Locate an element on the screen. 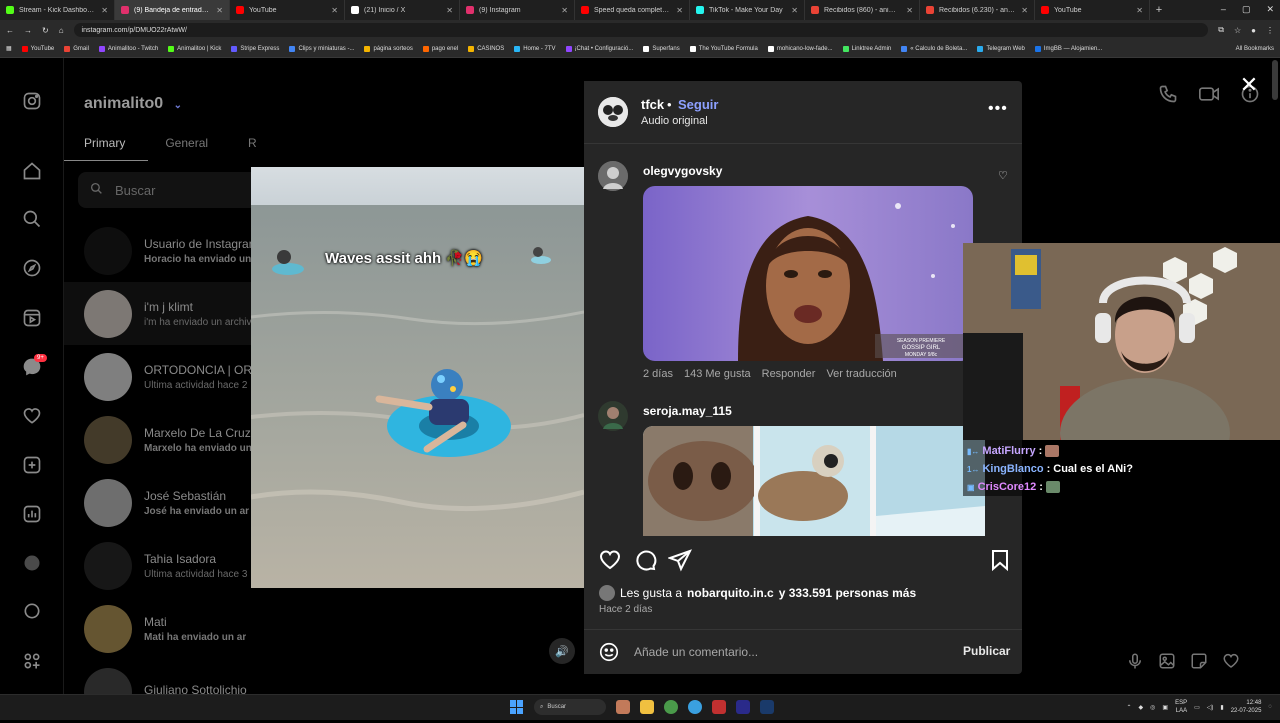  all-bookmarks-button: All Bookmarks is located at coordinates (1255, 49).